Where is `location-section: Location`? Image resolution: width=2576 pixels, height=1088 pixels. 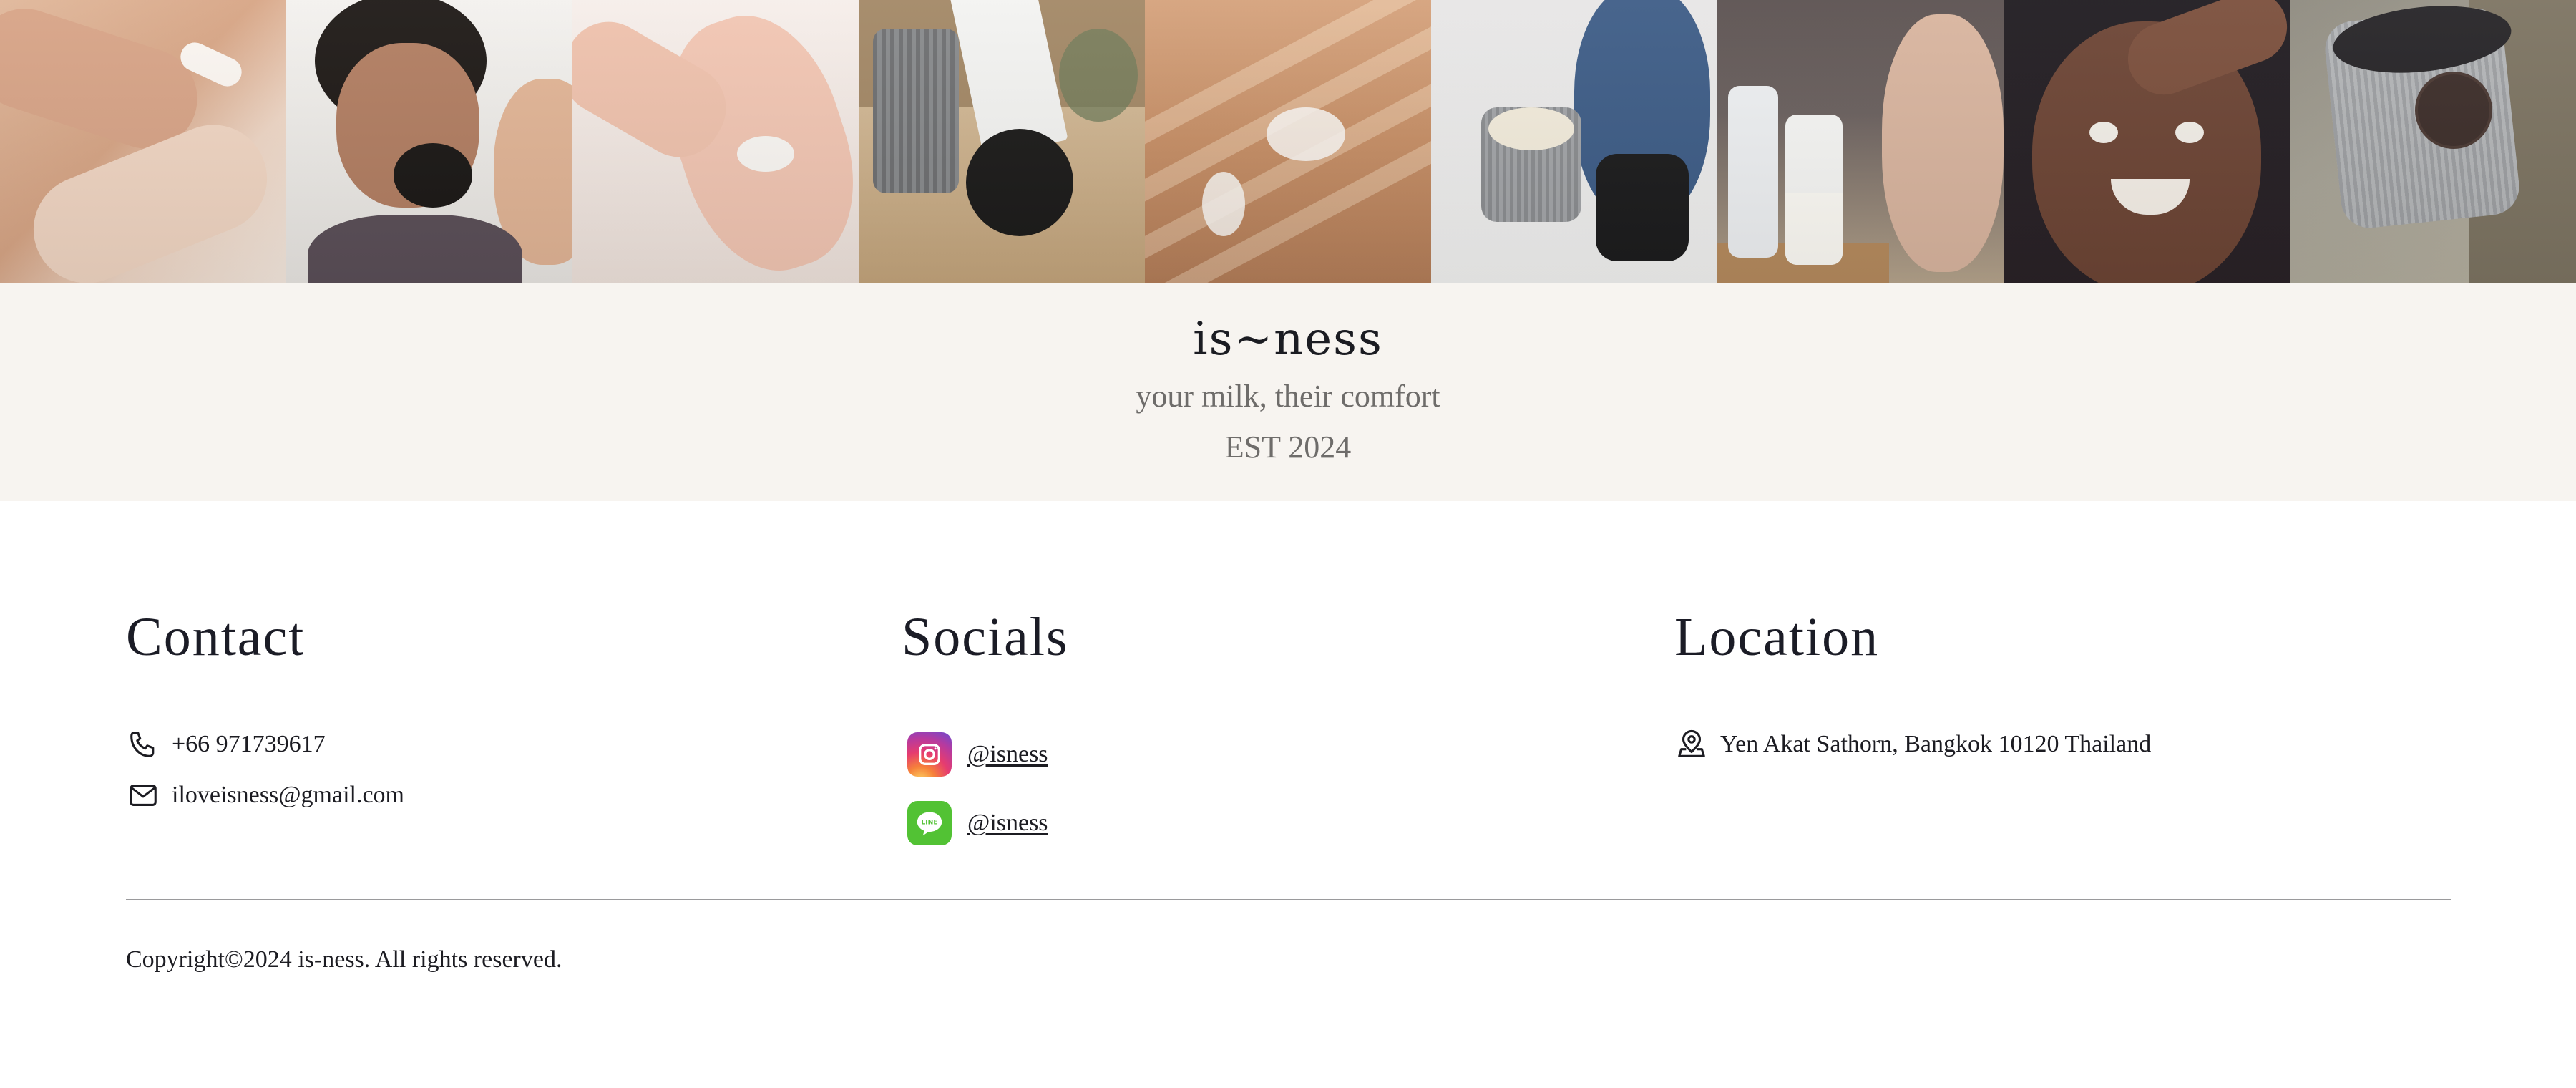 location-section: Location is located at coordinates (1776, 637).